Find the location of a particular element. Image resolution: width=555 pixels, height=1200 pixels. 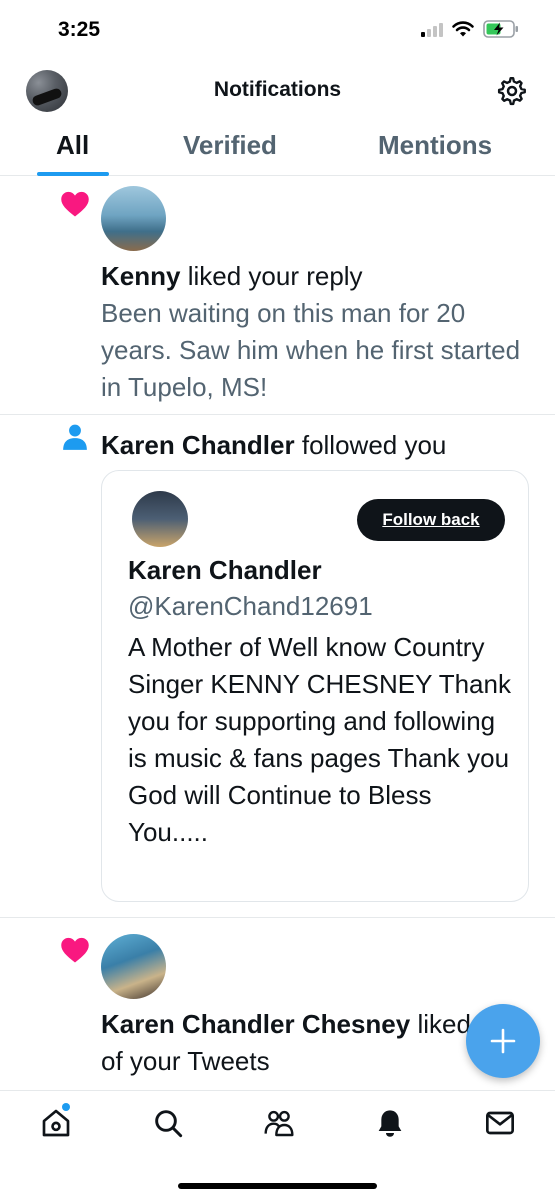

card-handle: @KarenChand12691 is located at coordinates (250, 606).